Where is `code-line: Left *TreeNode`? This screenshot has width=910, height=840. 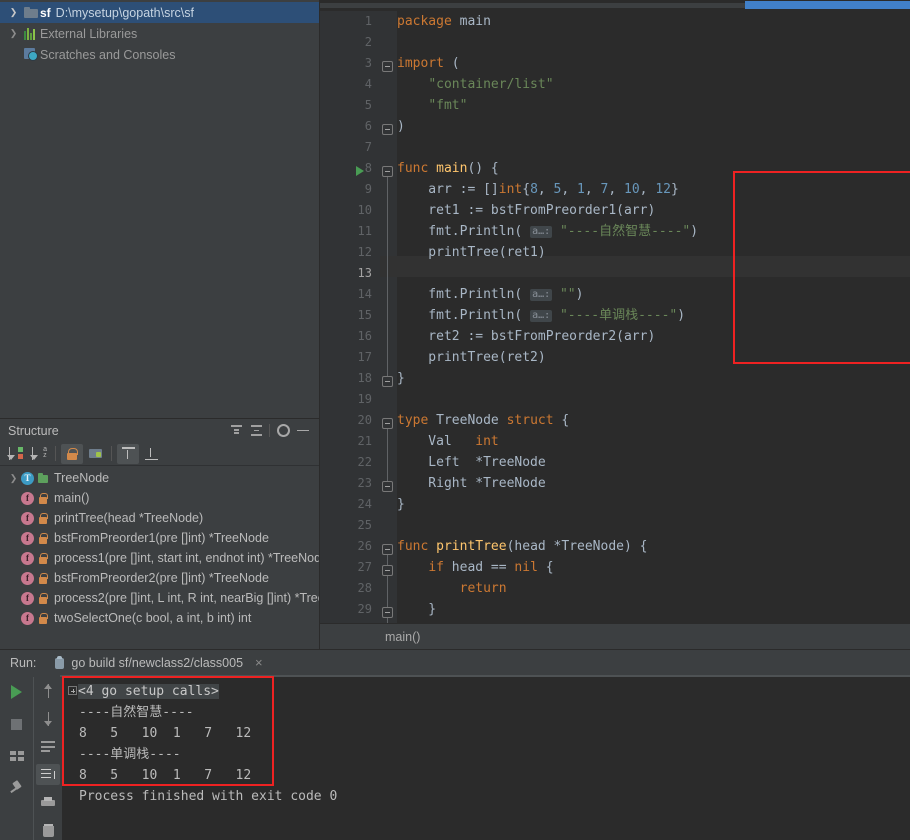 code-line: Left *TreeNode is located at coordinates (471, 462).